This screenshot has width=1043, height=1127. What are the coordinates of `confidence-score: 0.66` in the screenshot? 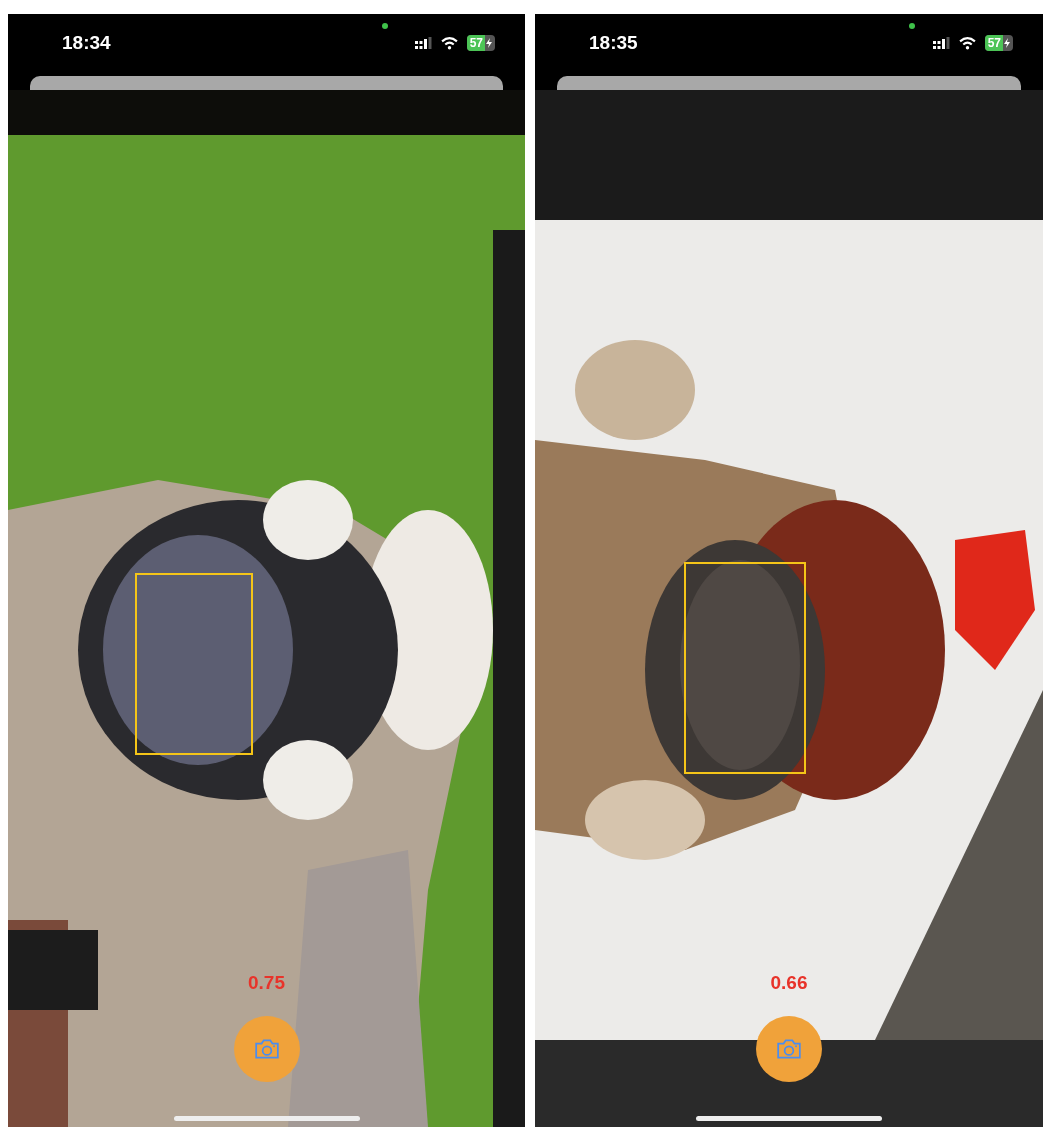 It's located at (789, 983).